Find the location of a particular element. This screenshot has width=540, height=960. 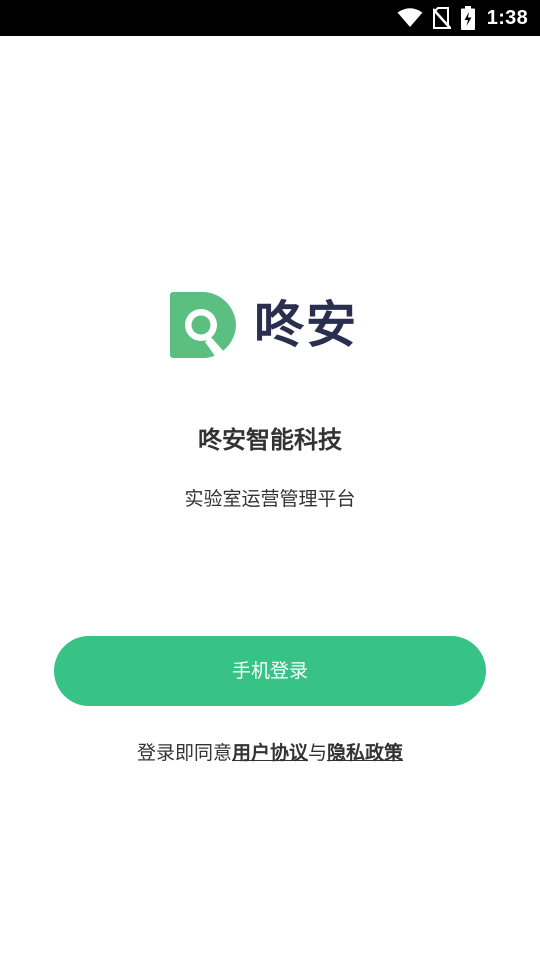

logo-text: 咚安 is located at coordinates (306, 325).